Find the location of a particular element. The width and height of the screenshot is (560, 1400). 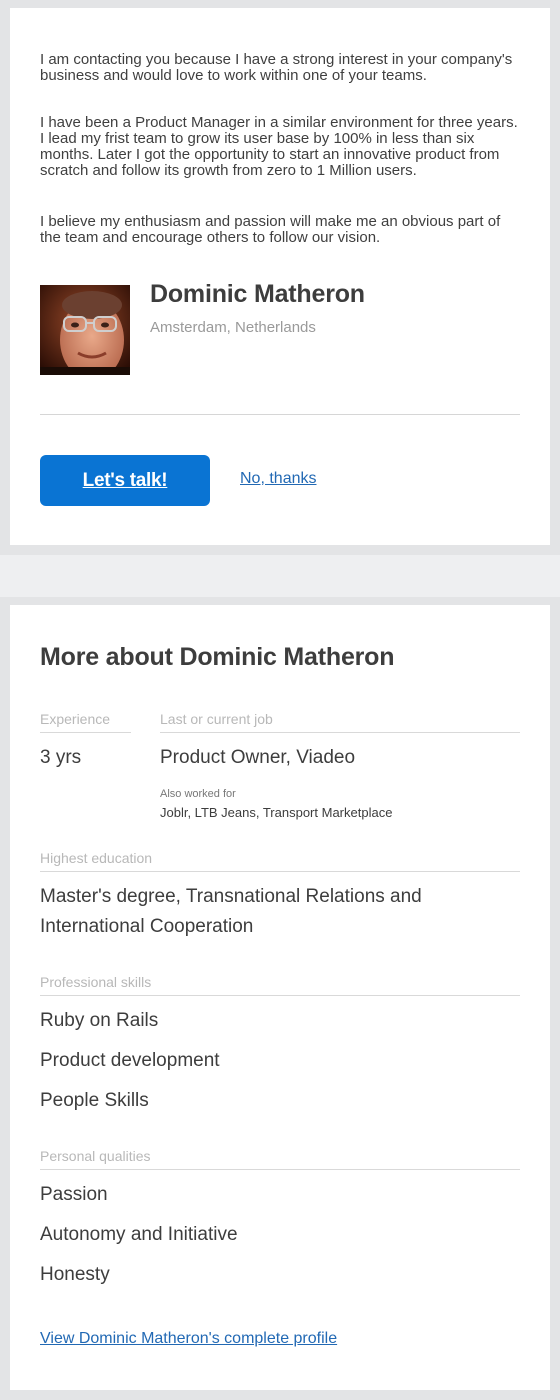

also-worked-label: Also worked for is located at coordinates (198, 794).